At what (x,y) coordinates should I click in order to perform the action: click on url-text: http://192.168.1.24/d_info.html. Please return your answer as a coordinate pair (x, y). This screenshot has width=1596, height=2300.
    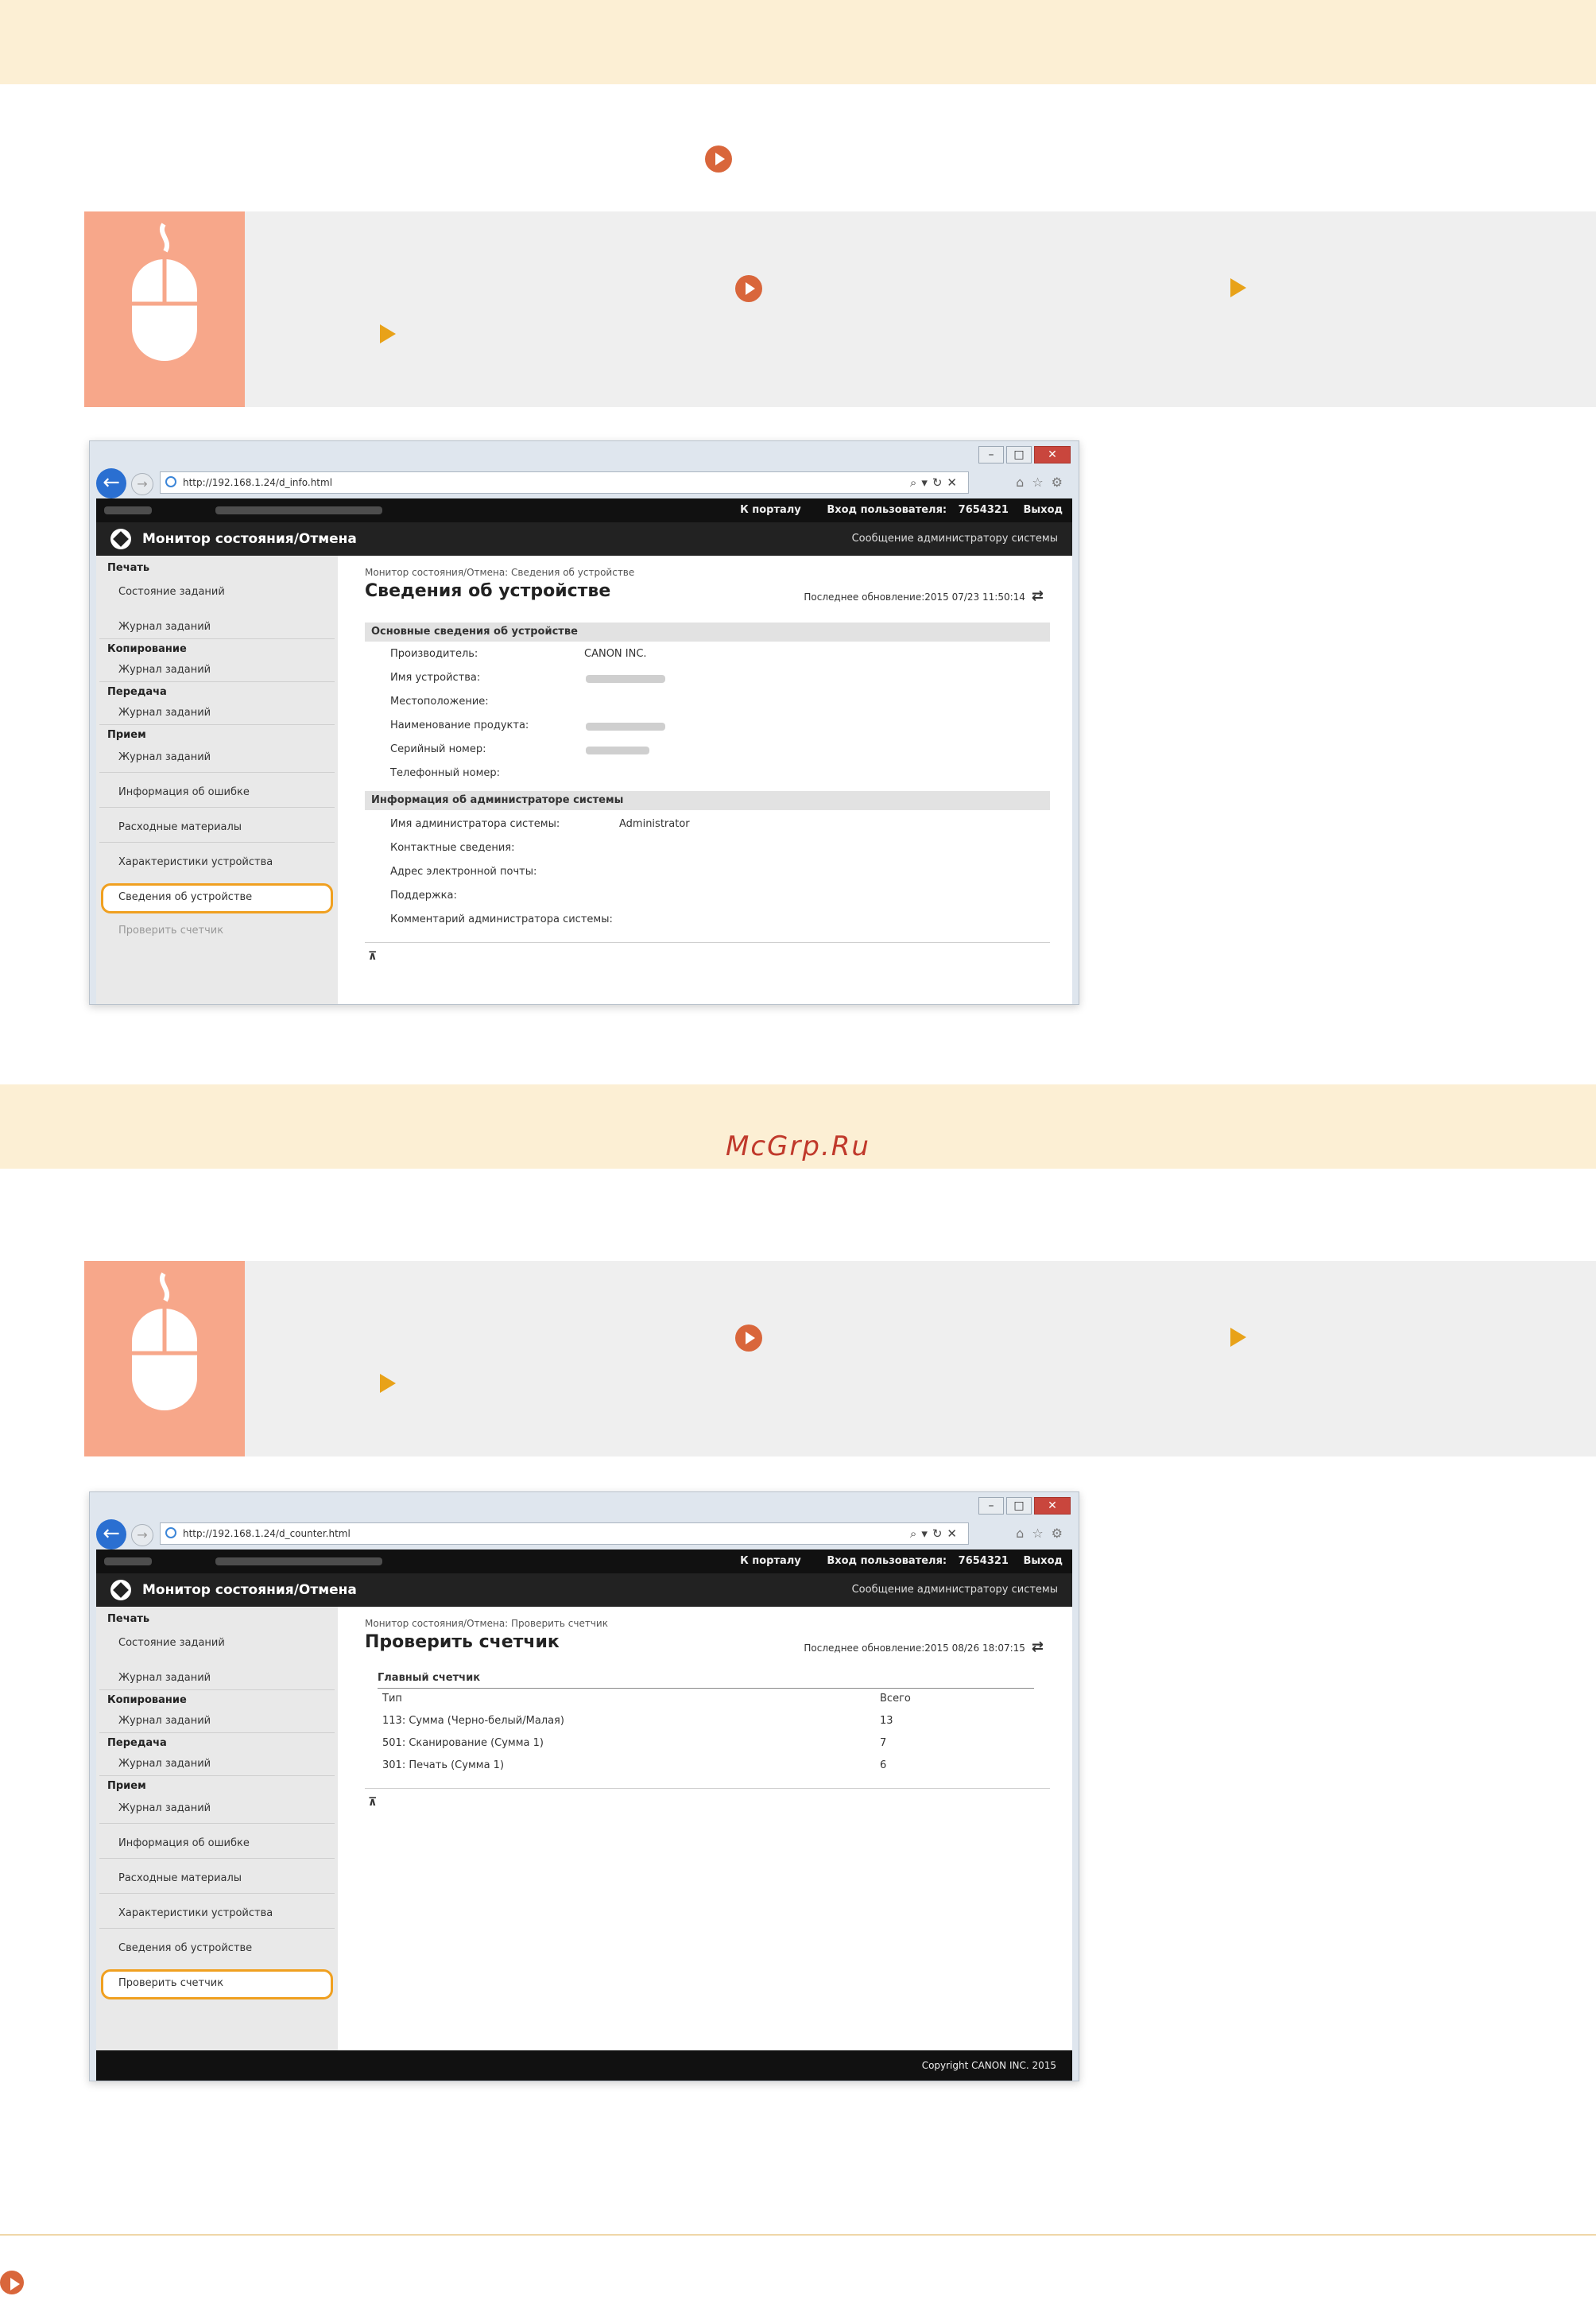
    Looking at the image, I should click on (258, 482).